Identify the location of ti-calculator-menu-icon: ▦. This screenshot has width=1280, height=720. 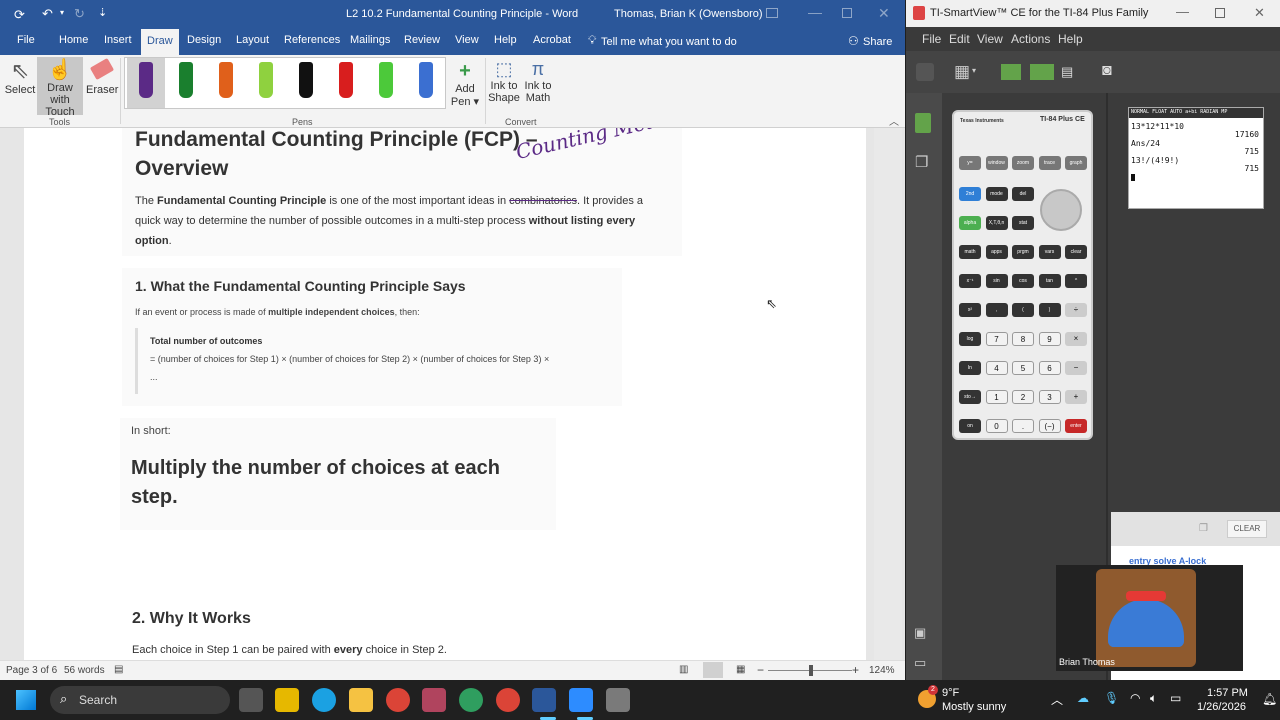
(962, 72).